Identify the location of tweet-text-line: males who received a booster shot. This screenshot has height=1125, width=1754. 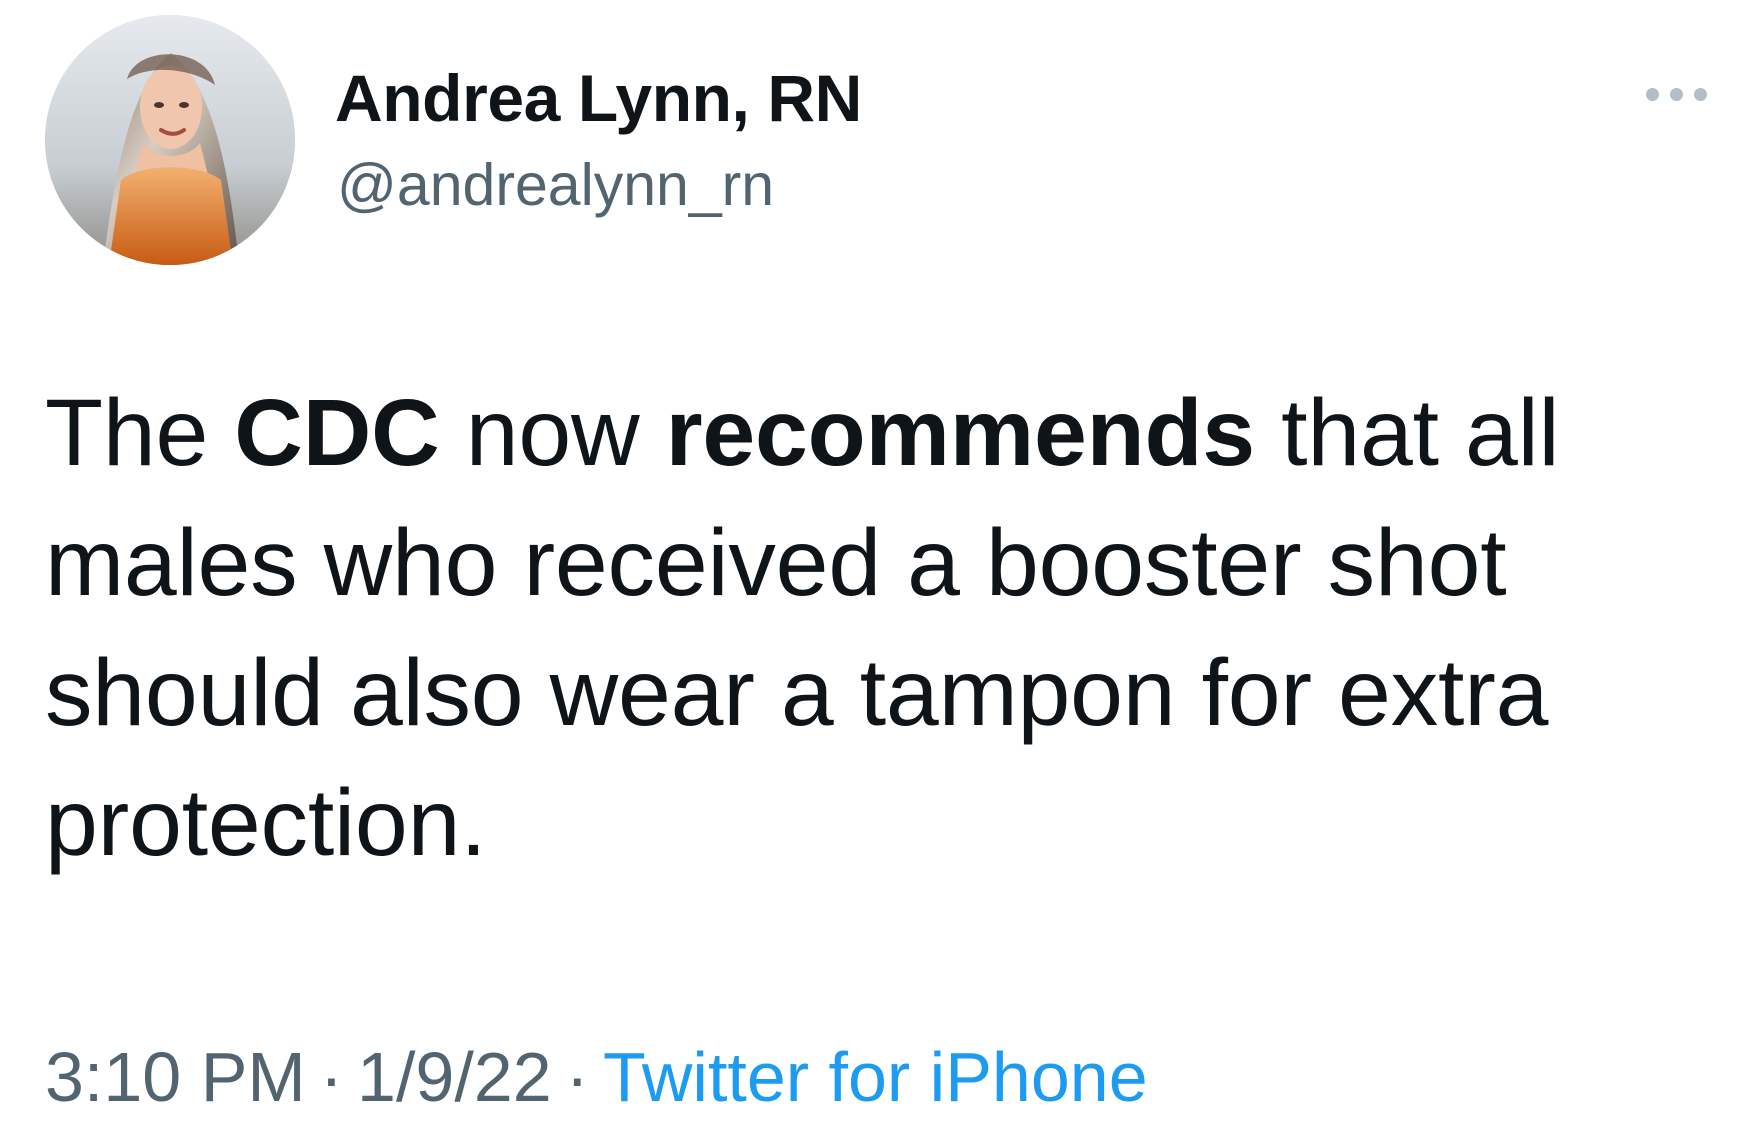
(877, 563).